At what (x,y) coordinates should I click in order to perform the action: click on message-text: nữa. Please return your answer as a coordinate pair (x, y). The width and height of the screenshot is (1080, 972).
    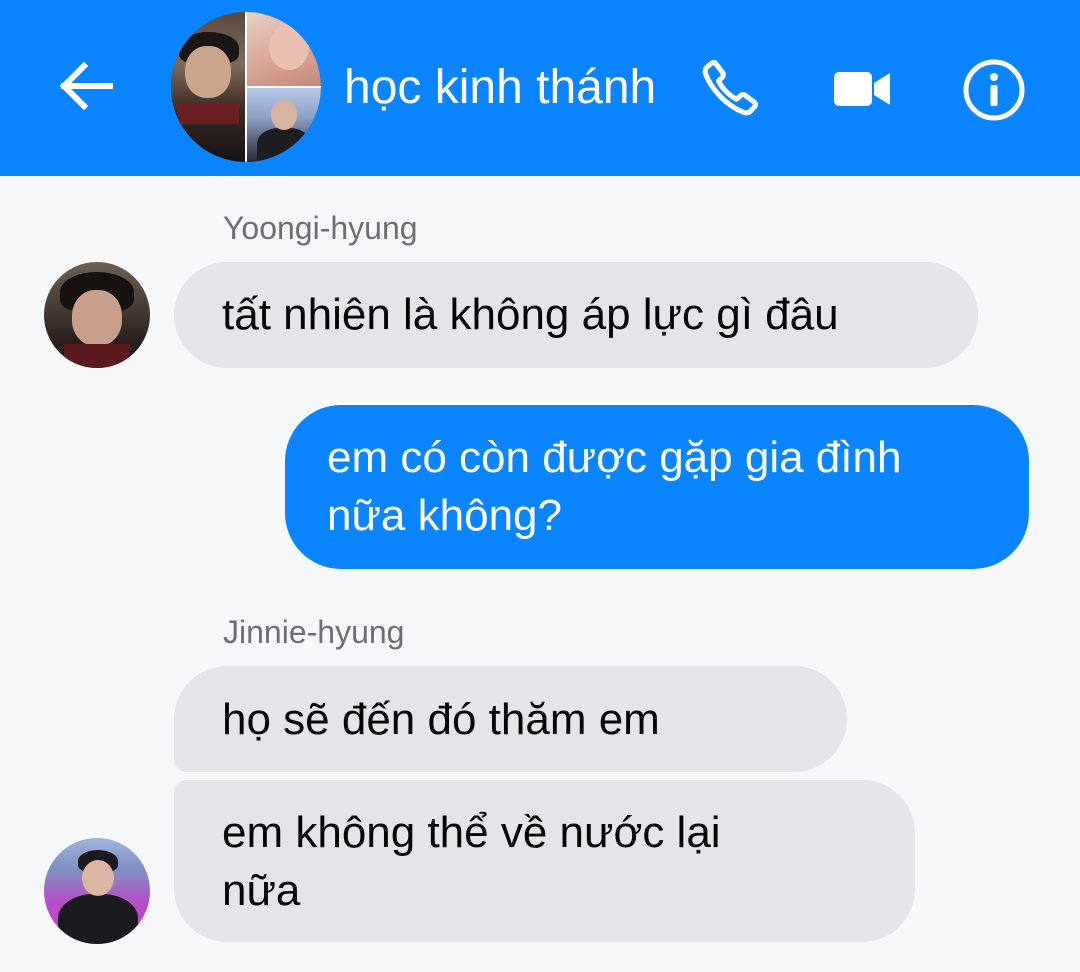
    Looking at the image, I should click on (261, 890).